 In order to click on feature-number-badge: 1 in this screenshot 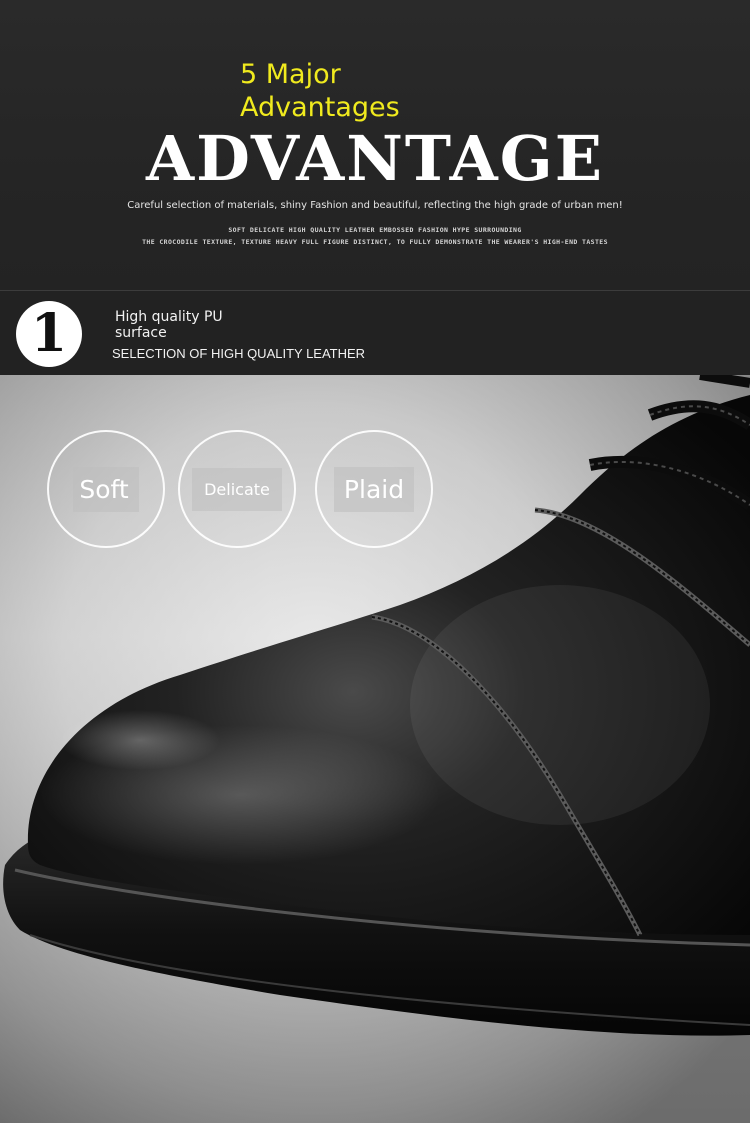, I will do `click(49, 334)`.